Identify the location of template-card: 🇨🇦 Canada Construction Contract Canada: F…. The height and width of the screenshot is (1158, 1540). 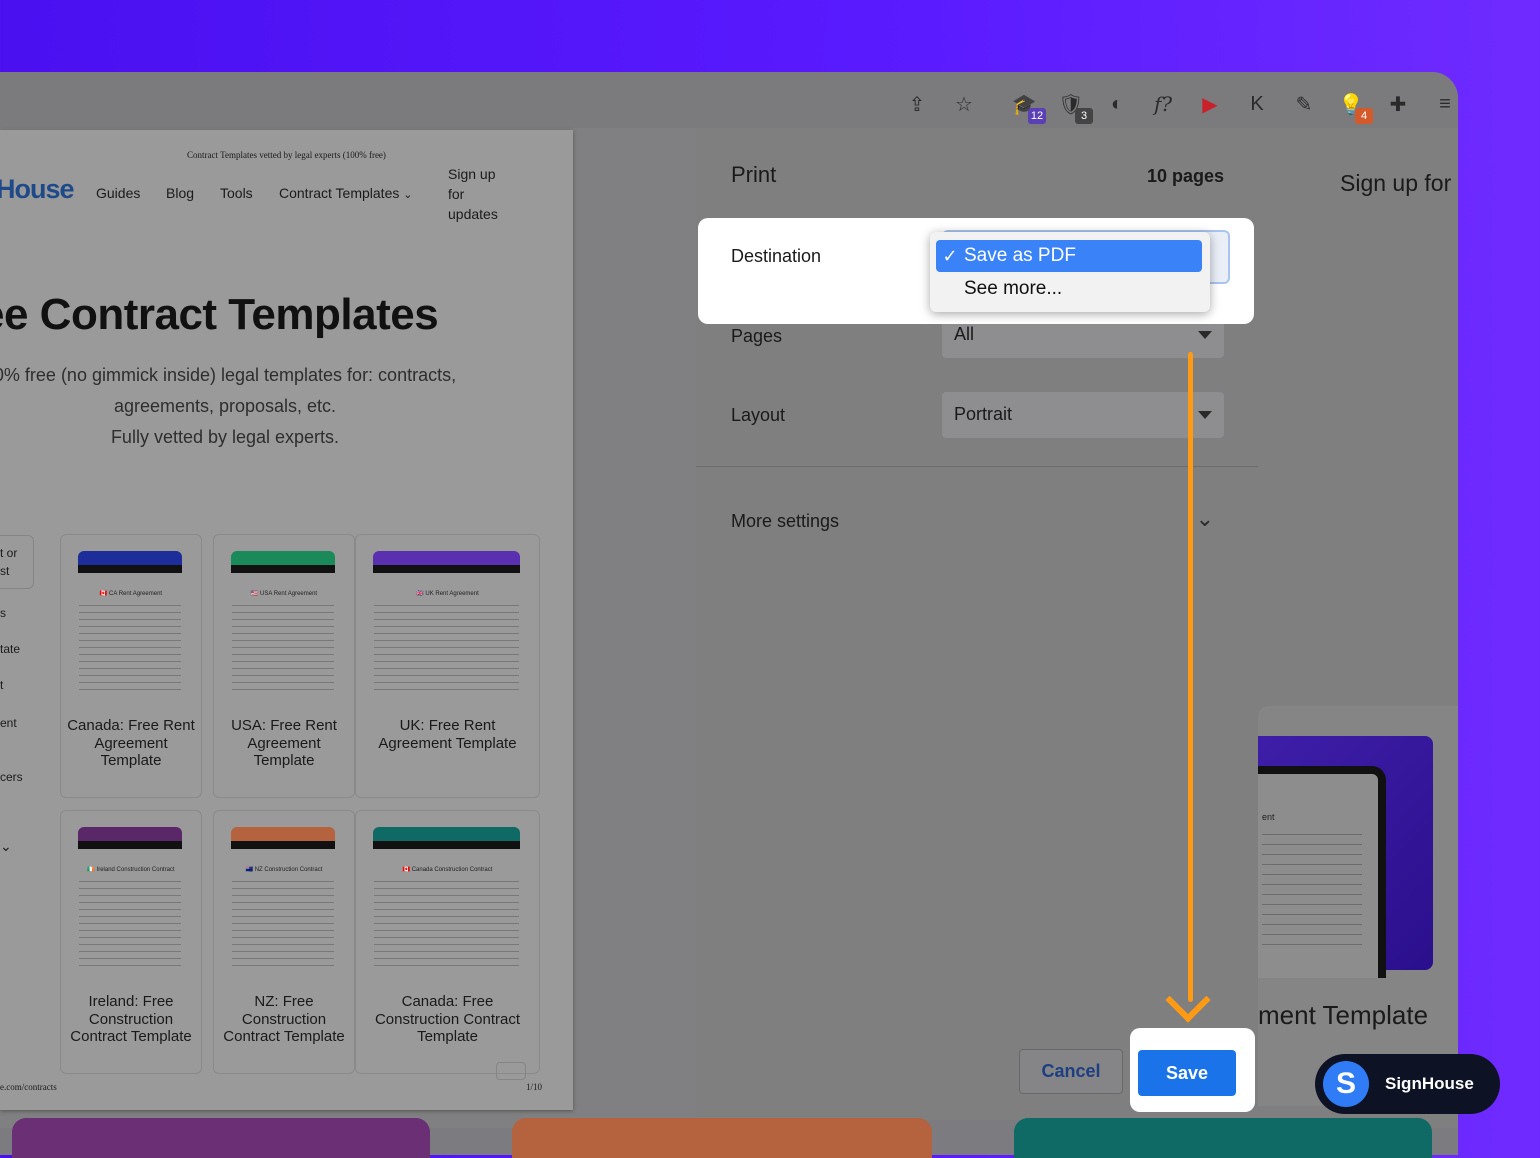
(447, 942).